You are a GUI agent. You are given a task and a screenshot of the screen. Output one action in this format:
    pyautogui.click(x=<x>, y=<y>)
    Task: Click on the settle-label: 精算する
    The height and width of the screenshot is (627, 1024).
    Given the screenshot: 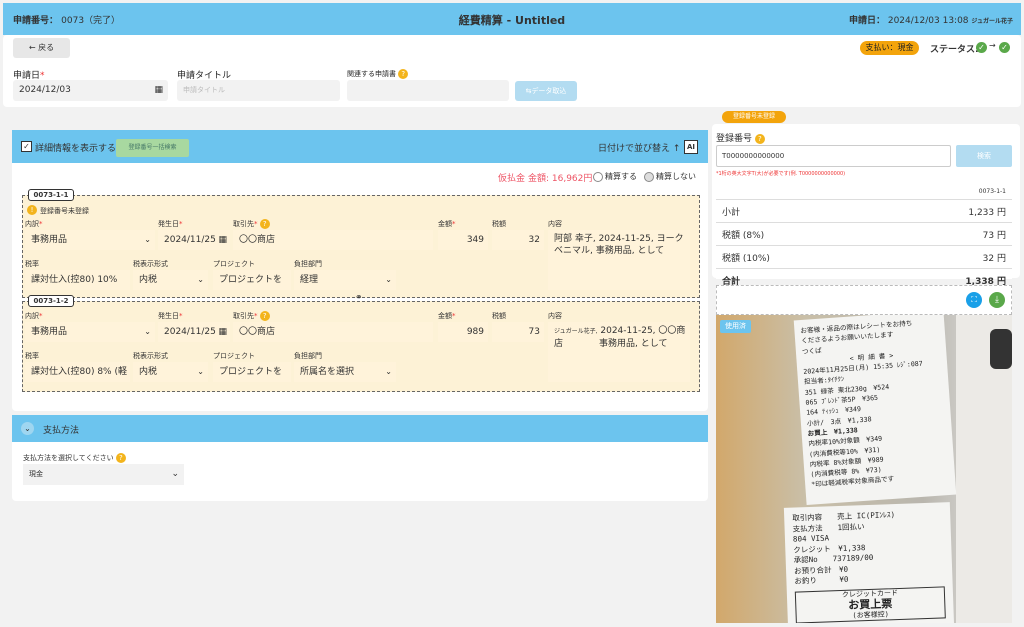 What is the action you would take?
    pyautogui.click(x=621, y=176)
    